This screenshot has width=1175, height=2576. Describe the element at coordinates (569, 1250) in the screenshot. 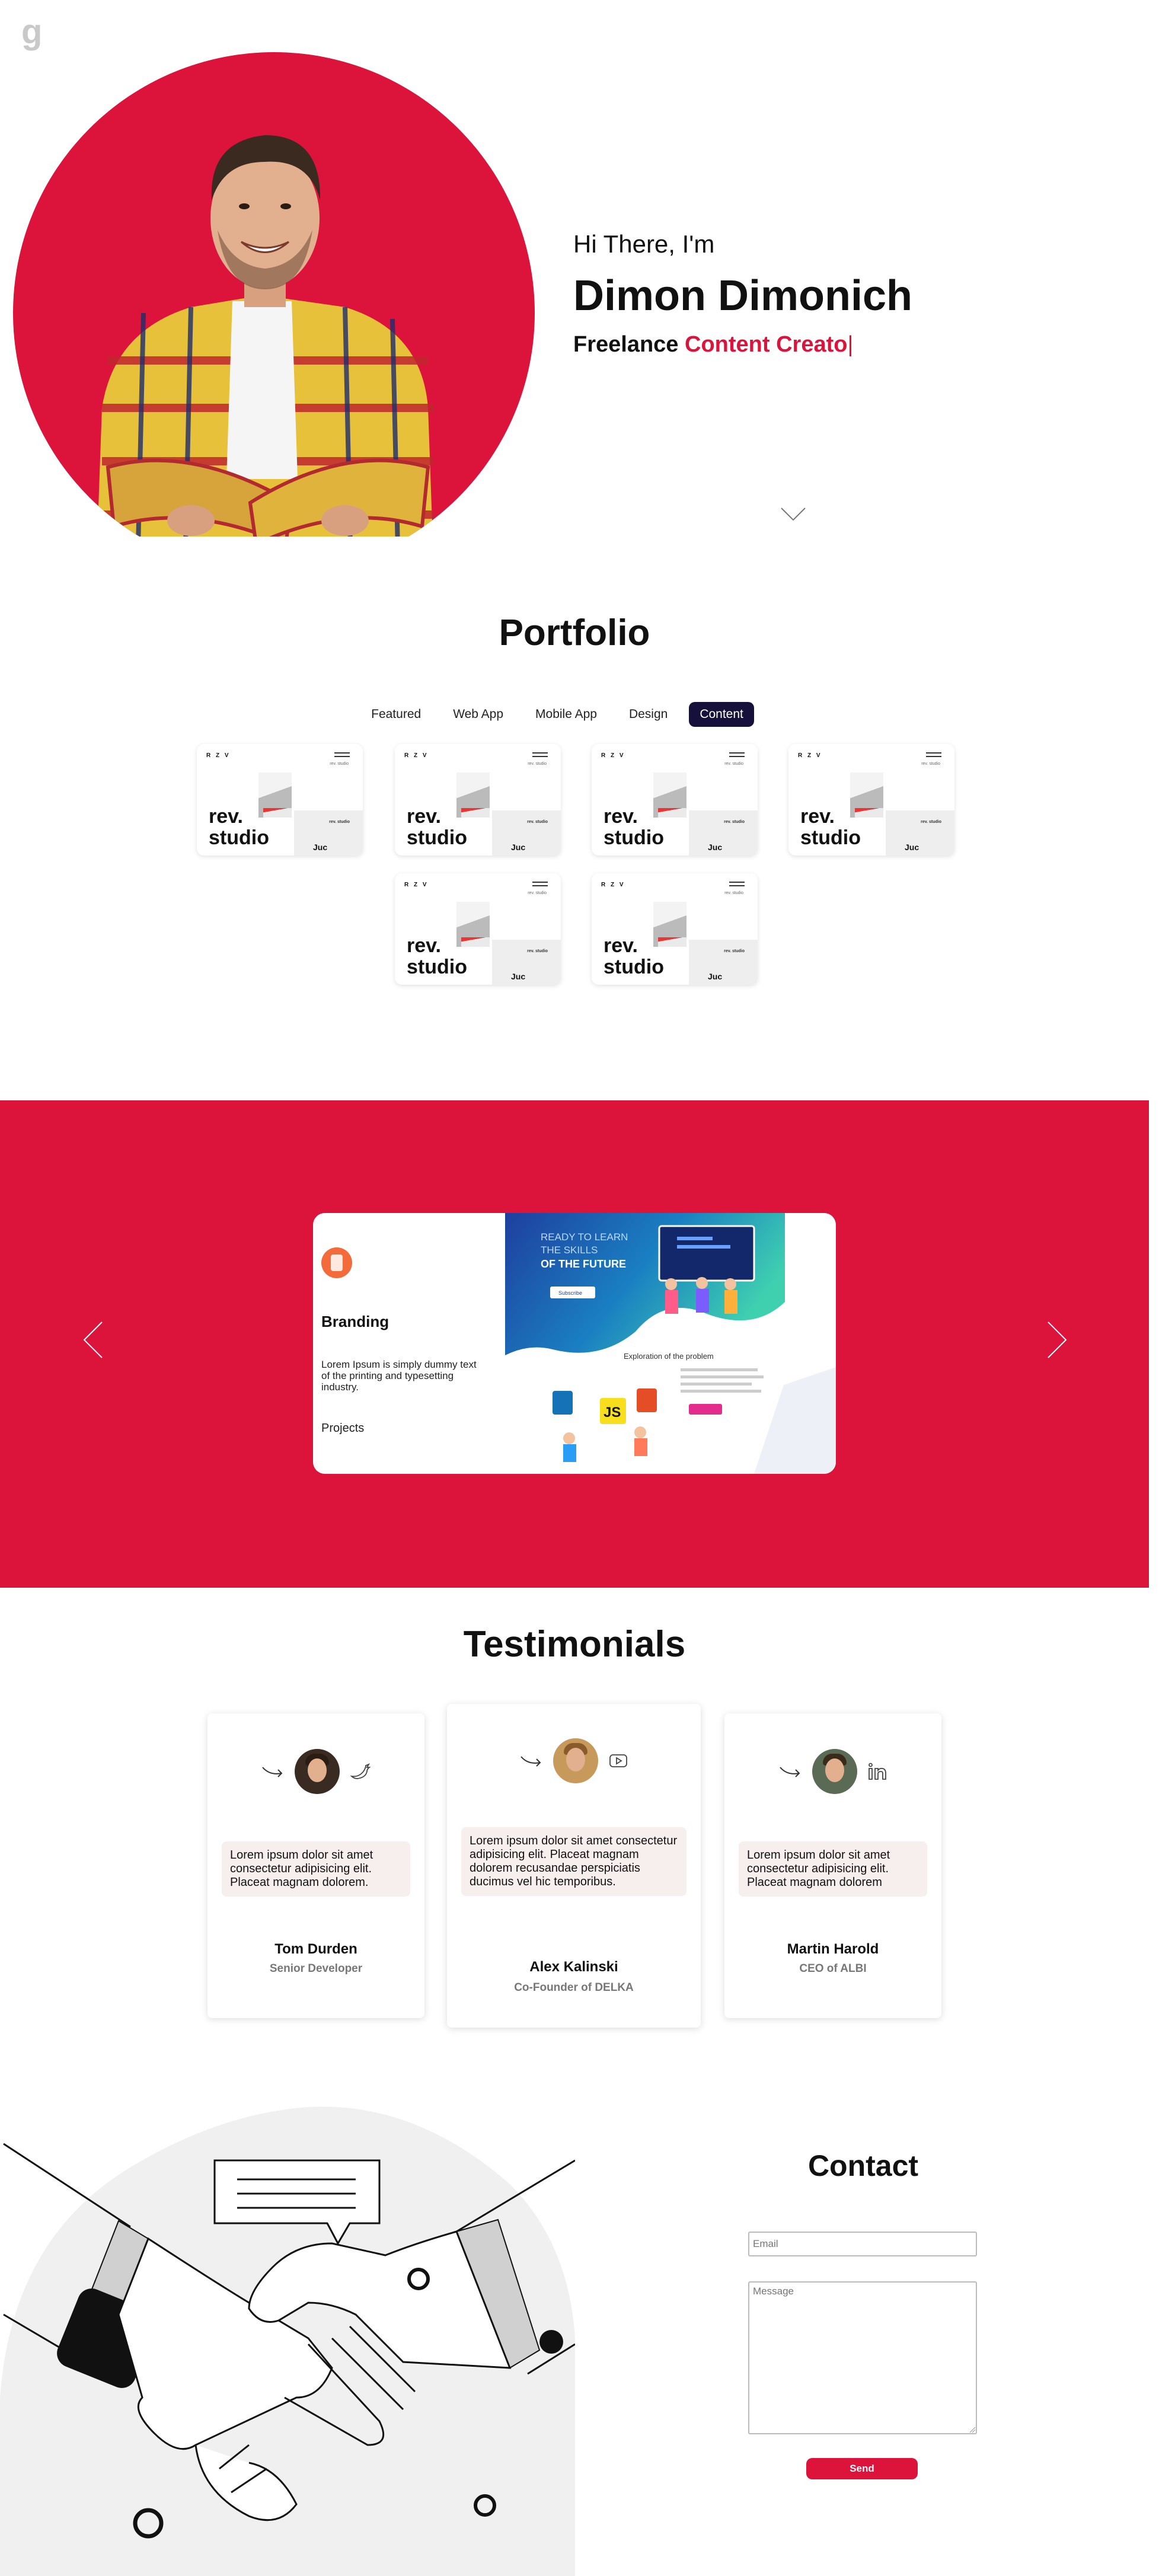

I see `art-headline-2: THE SKILLS` at that location.